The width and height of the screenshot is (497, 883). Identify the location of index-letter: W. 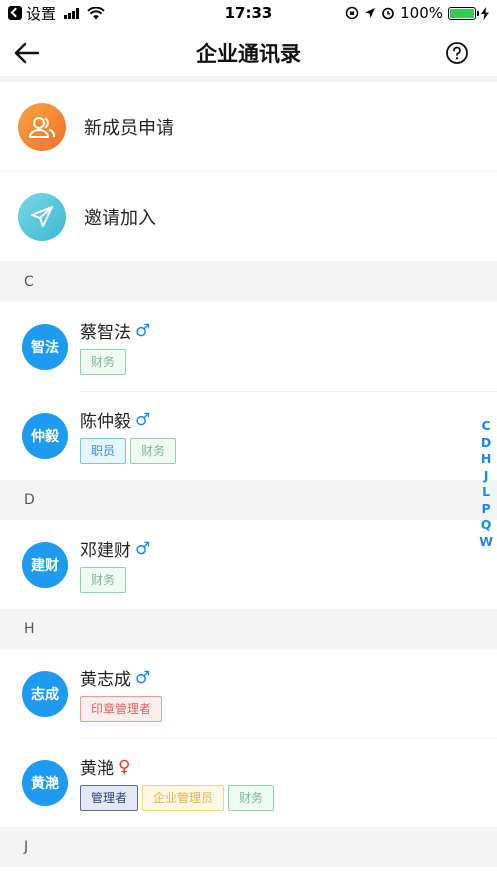
(486, 542).